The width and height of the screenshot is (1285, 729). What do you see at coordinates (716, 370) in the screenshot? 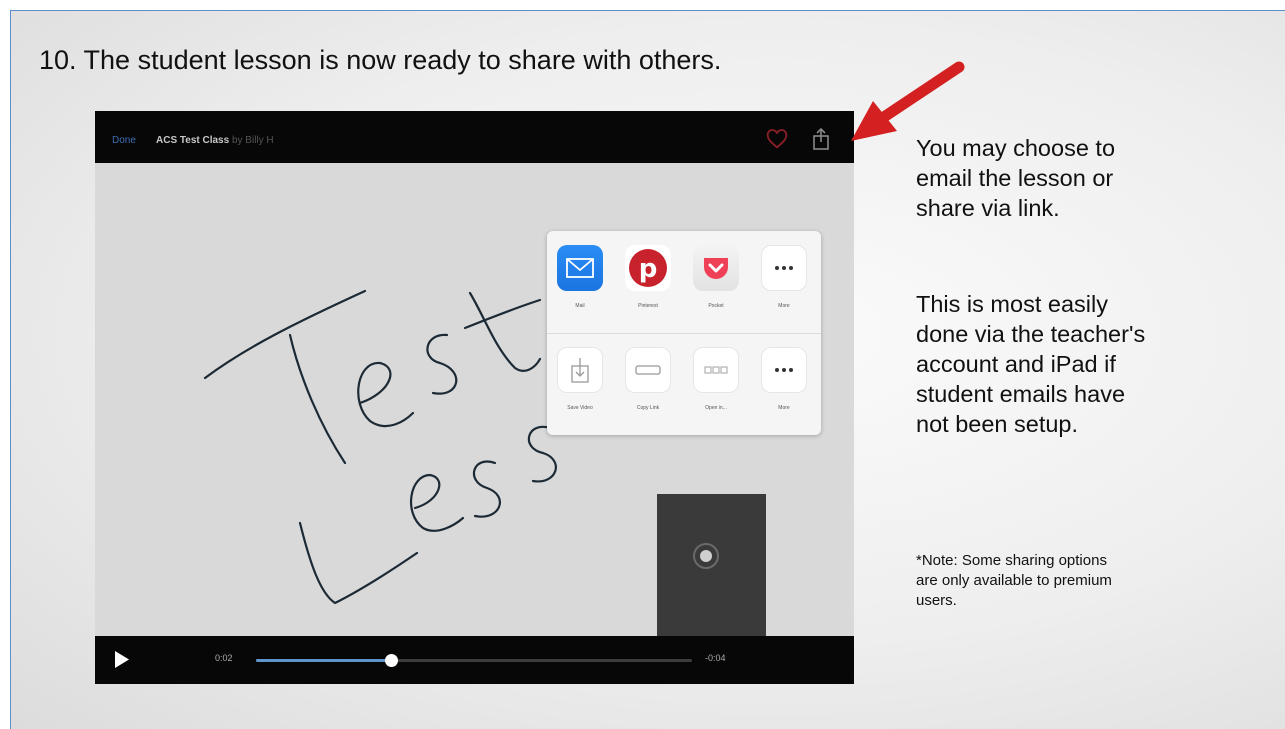
I see `open-in-icon` at bounding box center [716, 370].